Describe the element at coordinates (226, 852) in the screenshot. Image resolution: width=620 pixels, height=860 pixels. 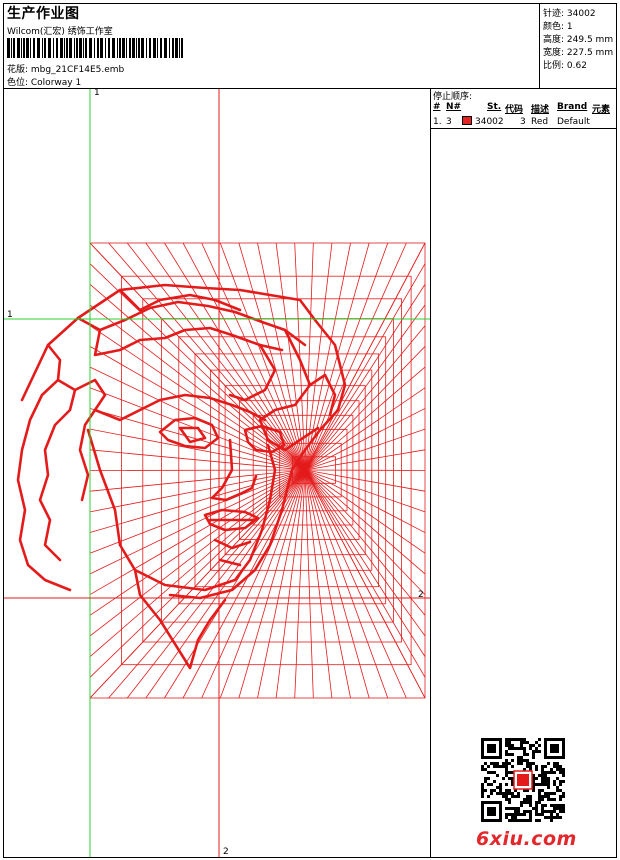
I see `axis-label-v2: 2` at that location.